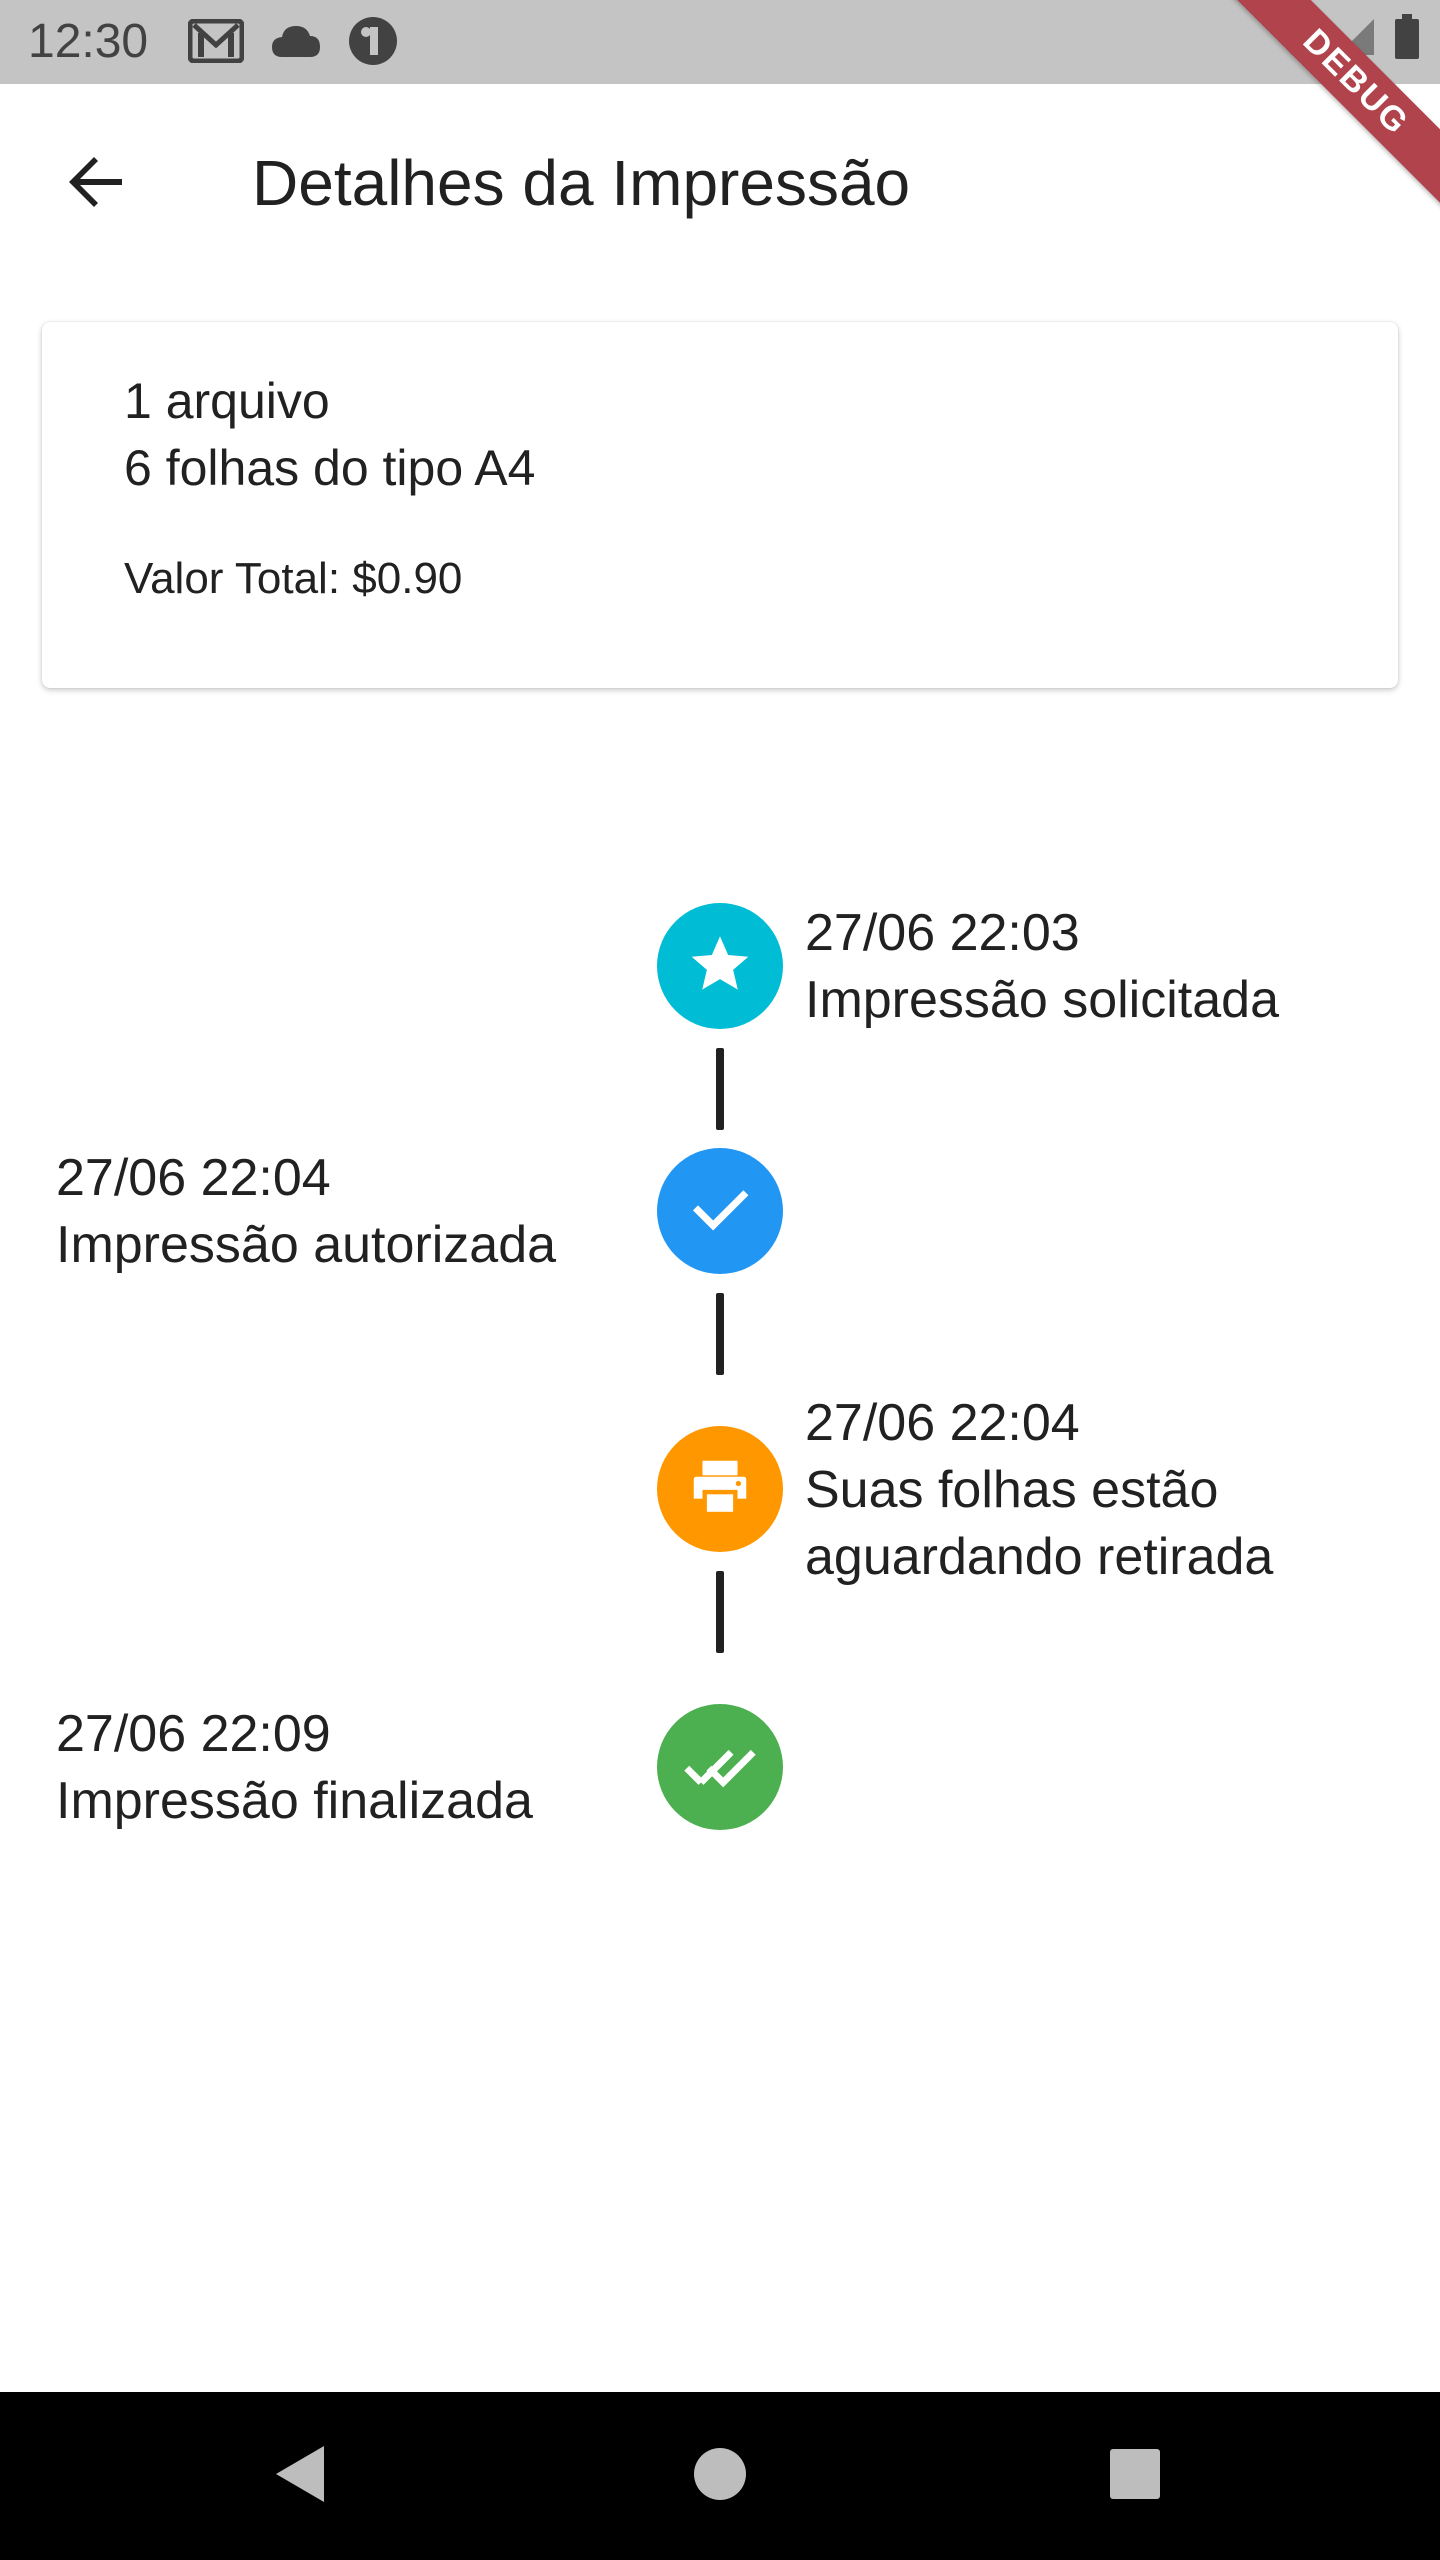 Image resolution: width=1440 pixels, height=2560 pixels. What do you see at coordinates (1042, 1000) in the screenshot?
I see `event-label: Impressão solicitada` at bounding box center [1042, 1000].